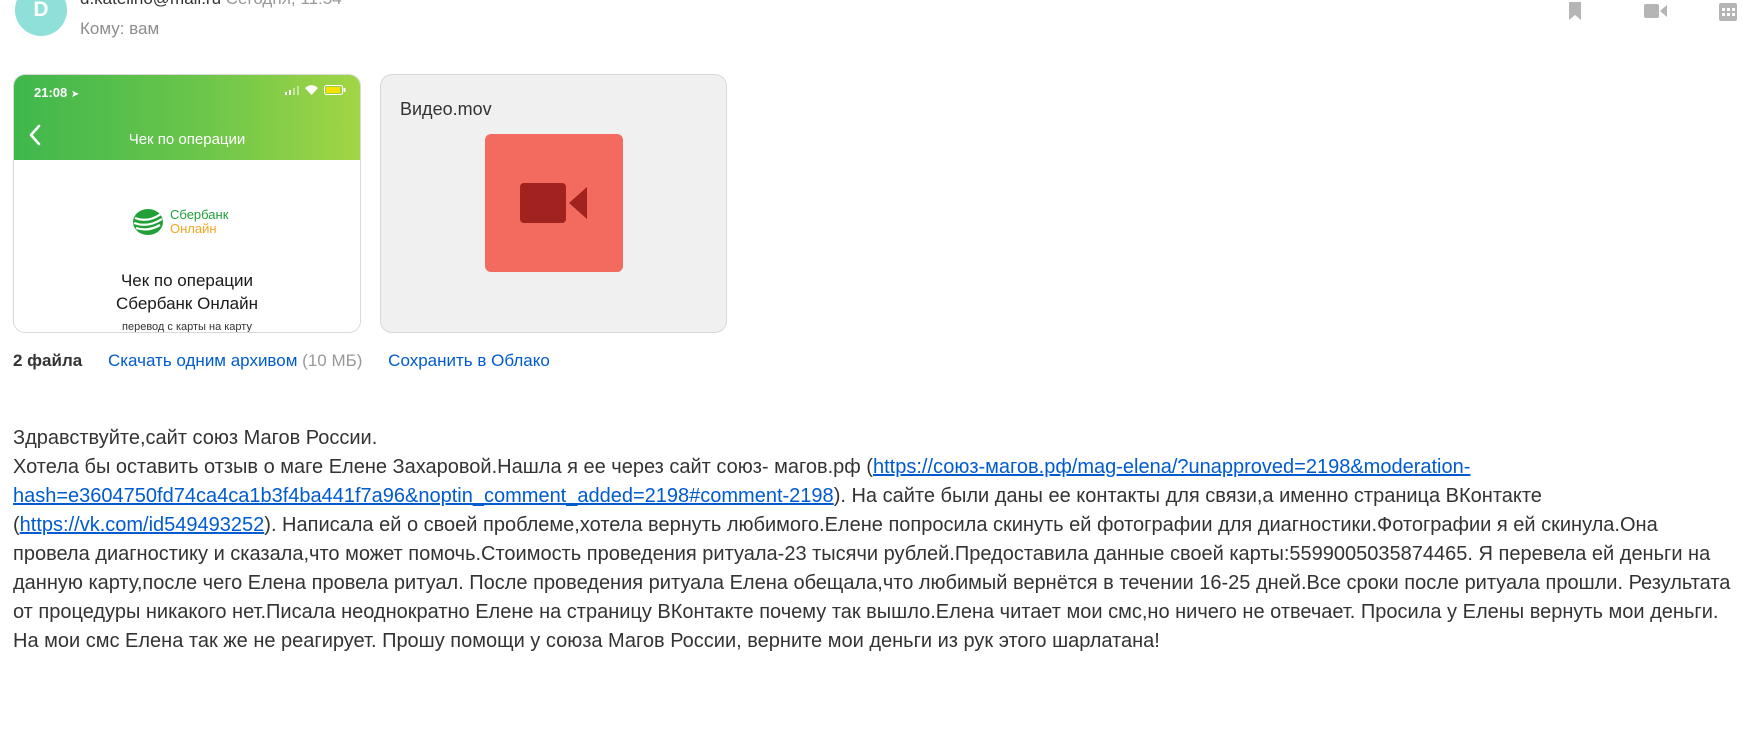 The height and width of the screenshot is (745, 1763). I want to click on sender-line: d.katelino@mail.ru Сегодня, 11:54, so click(211, 4).